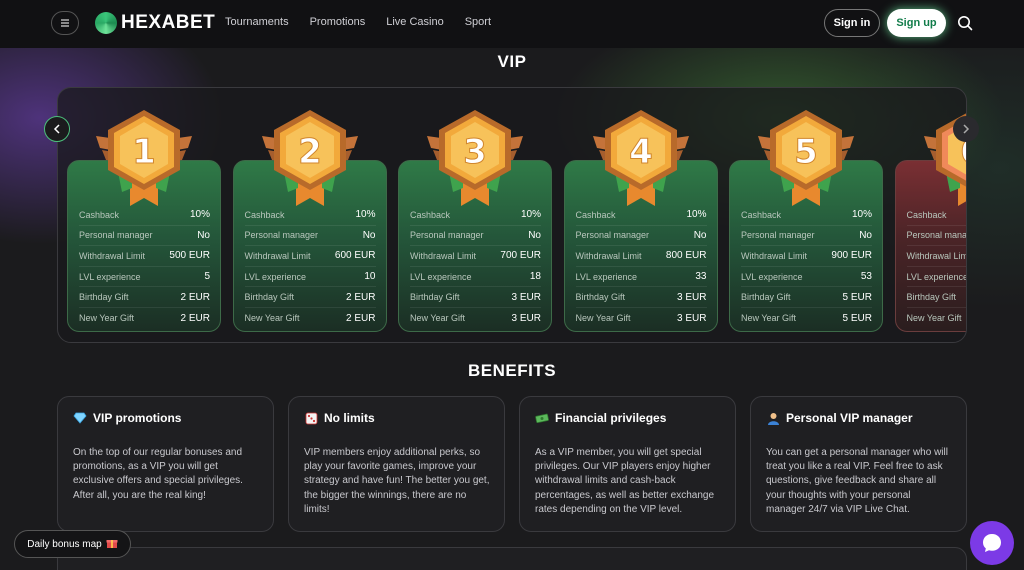 The image size is (1024, 570). What do you see at coordinates (257, 22) in the screenshot?
I see `nav-item-tournaments: Tournaments` at bounding box center [257, 22].